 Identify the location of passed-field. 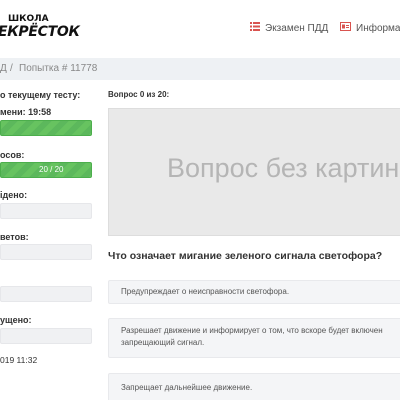
(46, 211).